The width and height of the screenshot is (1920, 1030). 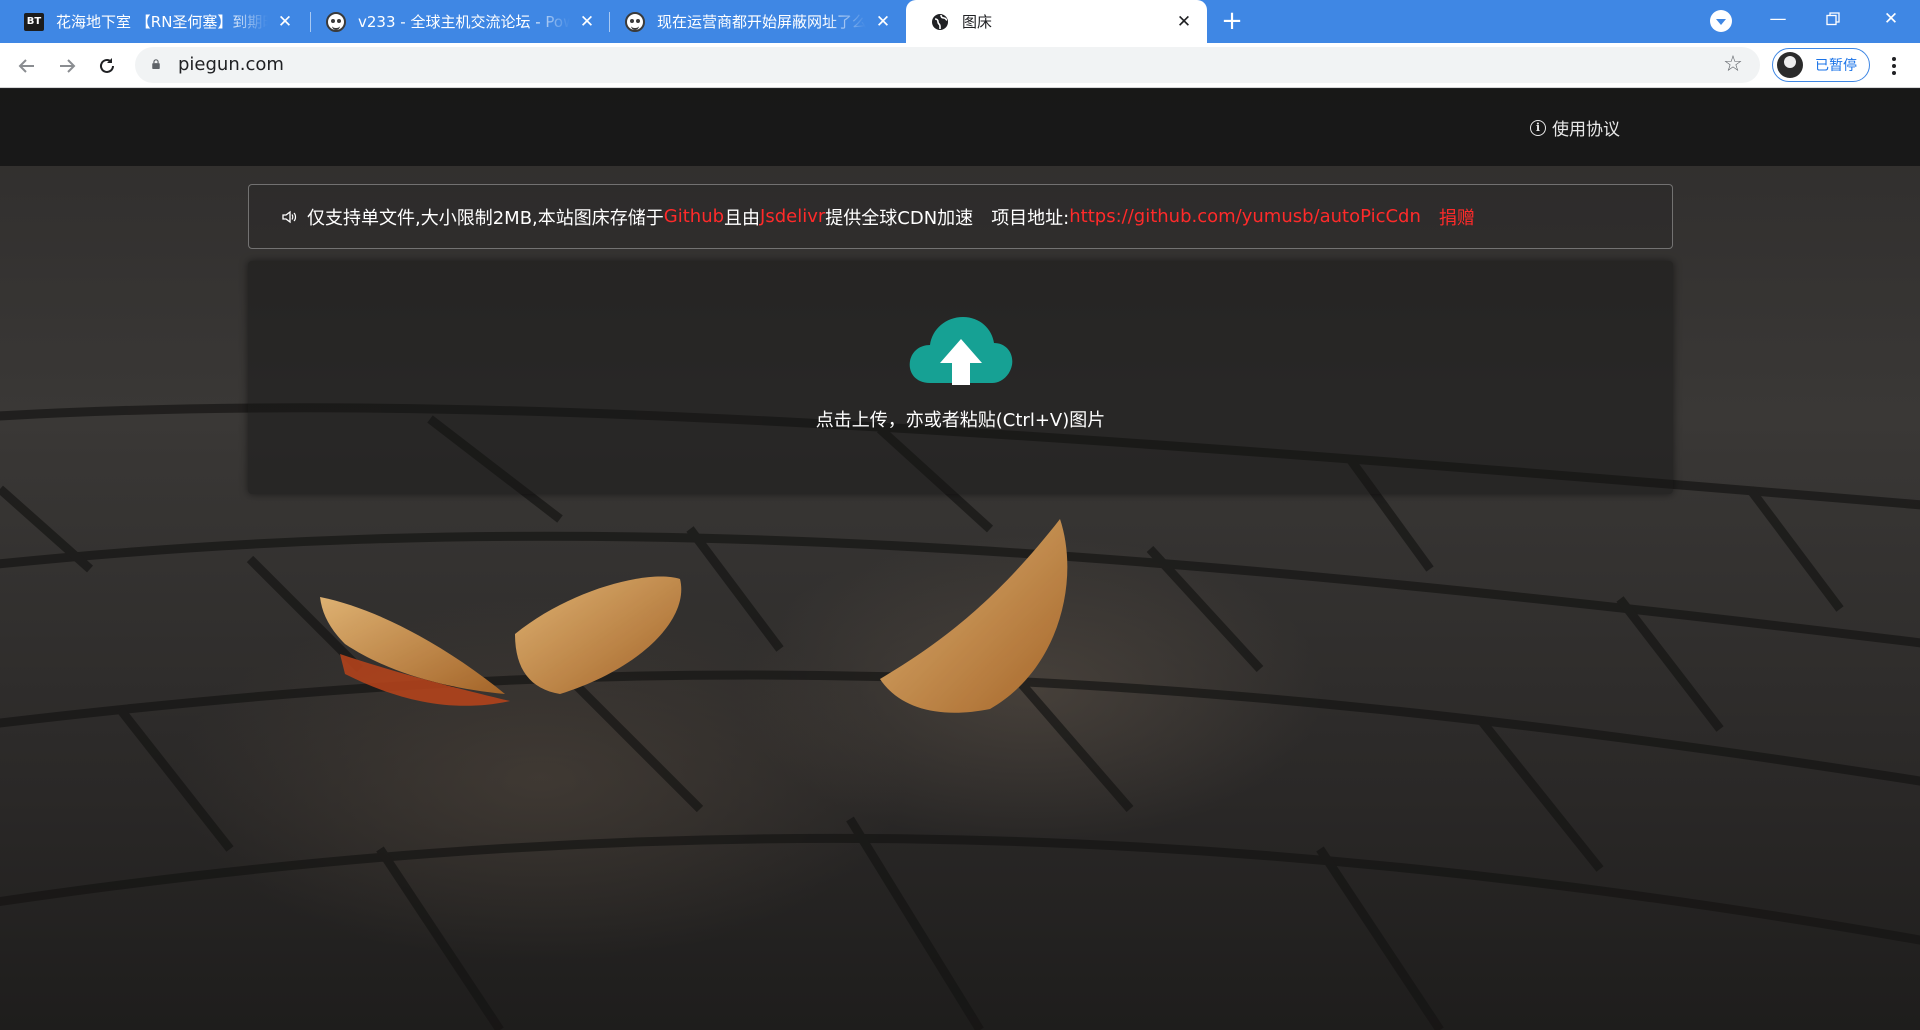 What do you see at coordinates (1790, 65) in the screenshot?
I see `avatar` at bounding box center [1790, 65].